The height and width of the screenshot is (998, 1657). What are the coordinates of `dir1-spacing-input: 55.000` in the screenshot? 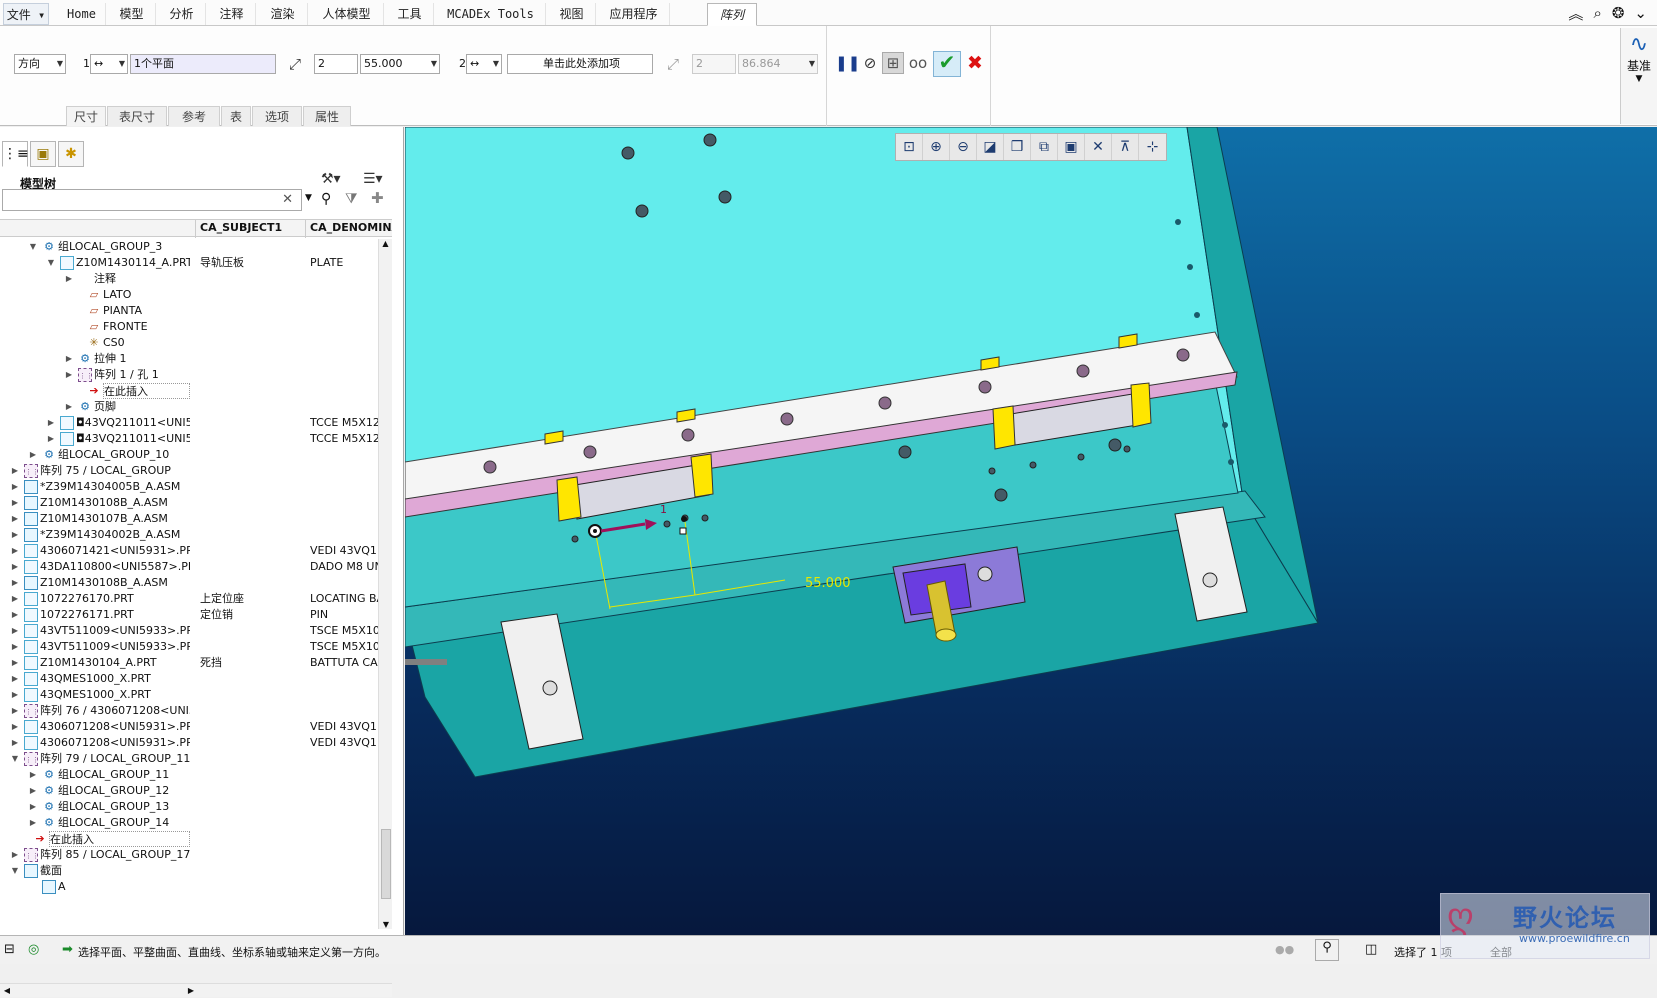 It's located at (400, 64).